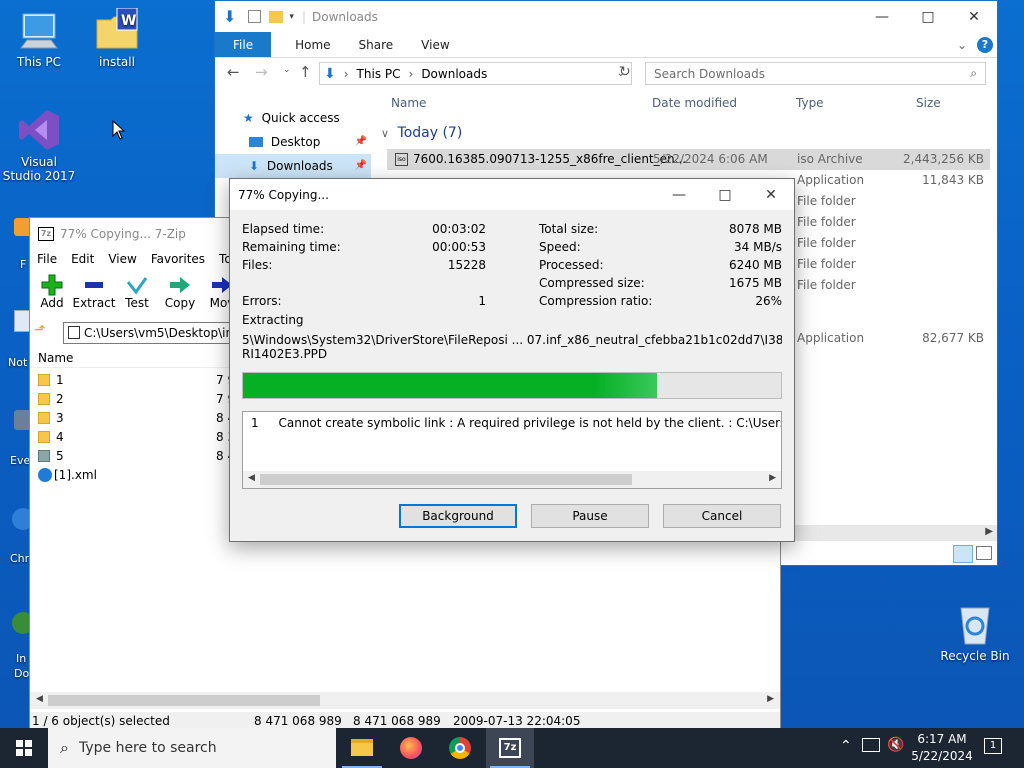 Image resolution: width=1024 pixels, height=768 pixels. Describe the element at coordinates (962, 44) in the screenshot. I see `ribbon-expand-icon: ⌄` at that location.